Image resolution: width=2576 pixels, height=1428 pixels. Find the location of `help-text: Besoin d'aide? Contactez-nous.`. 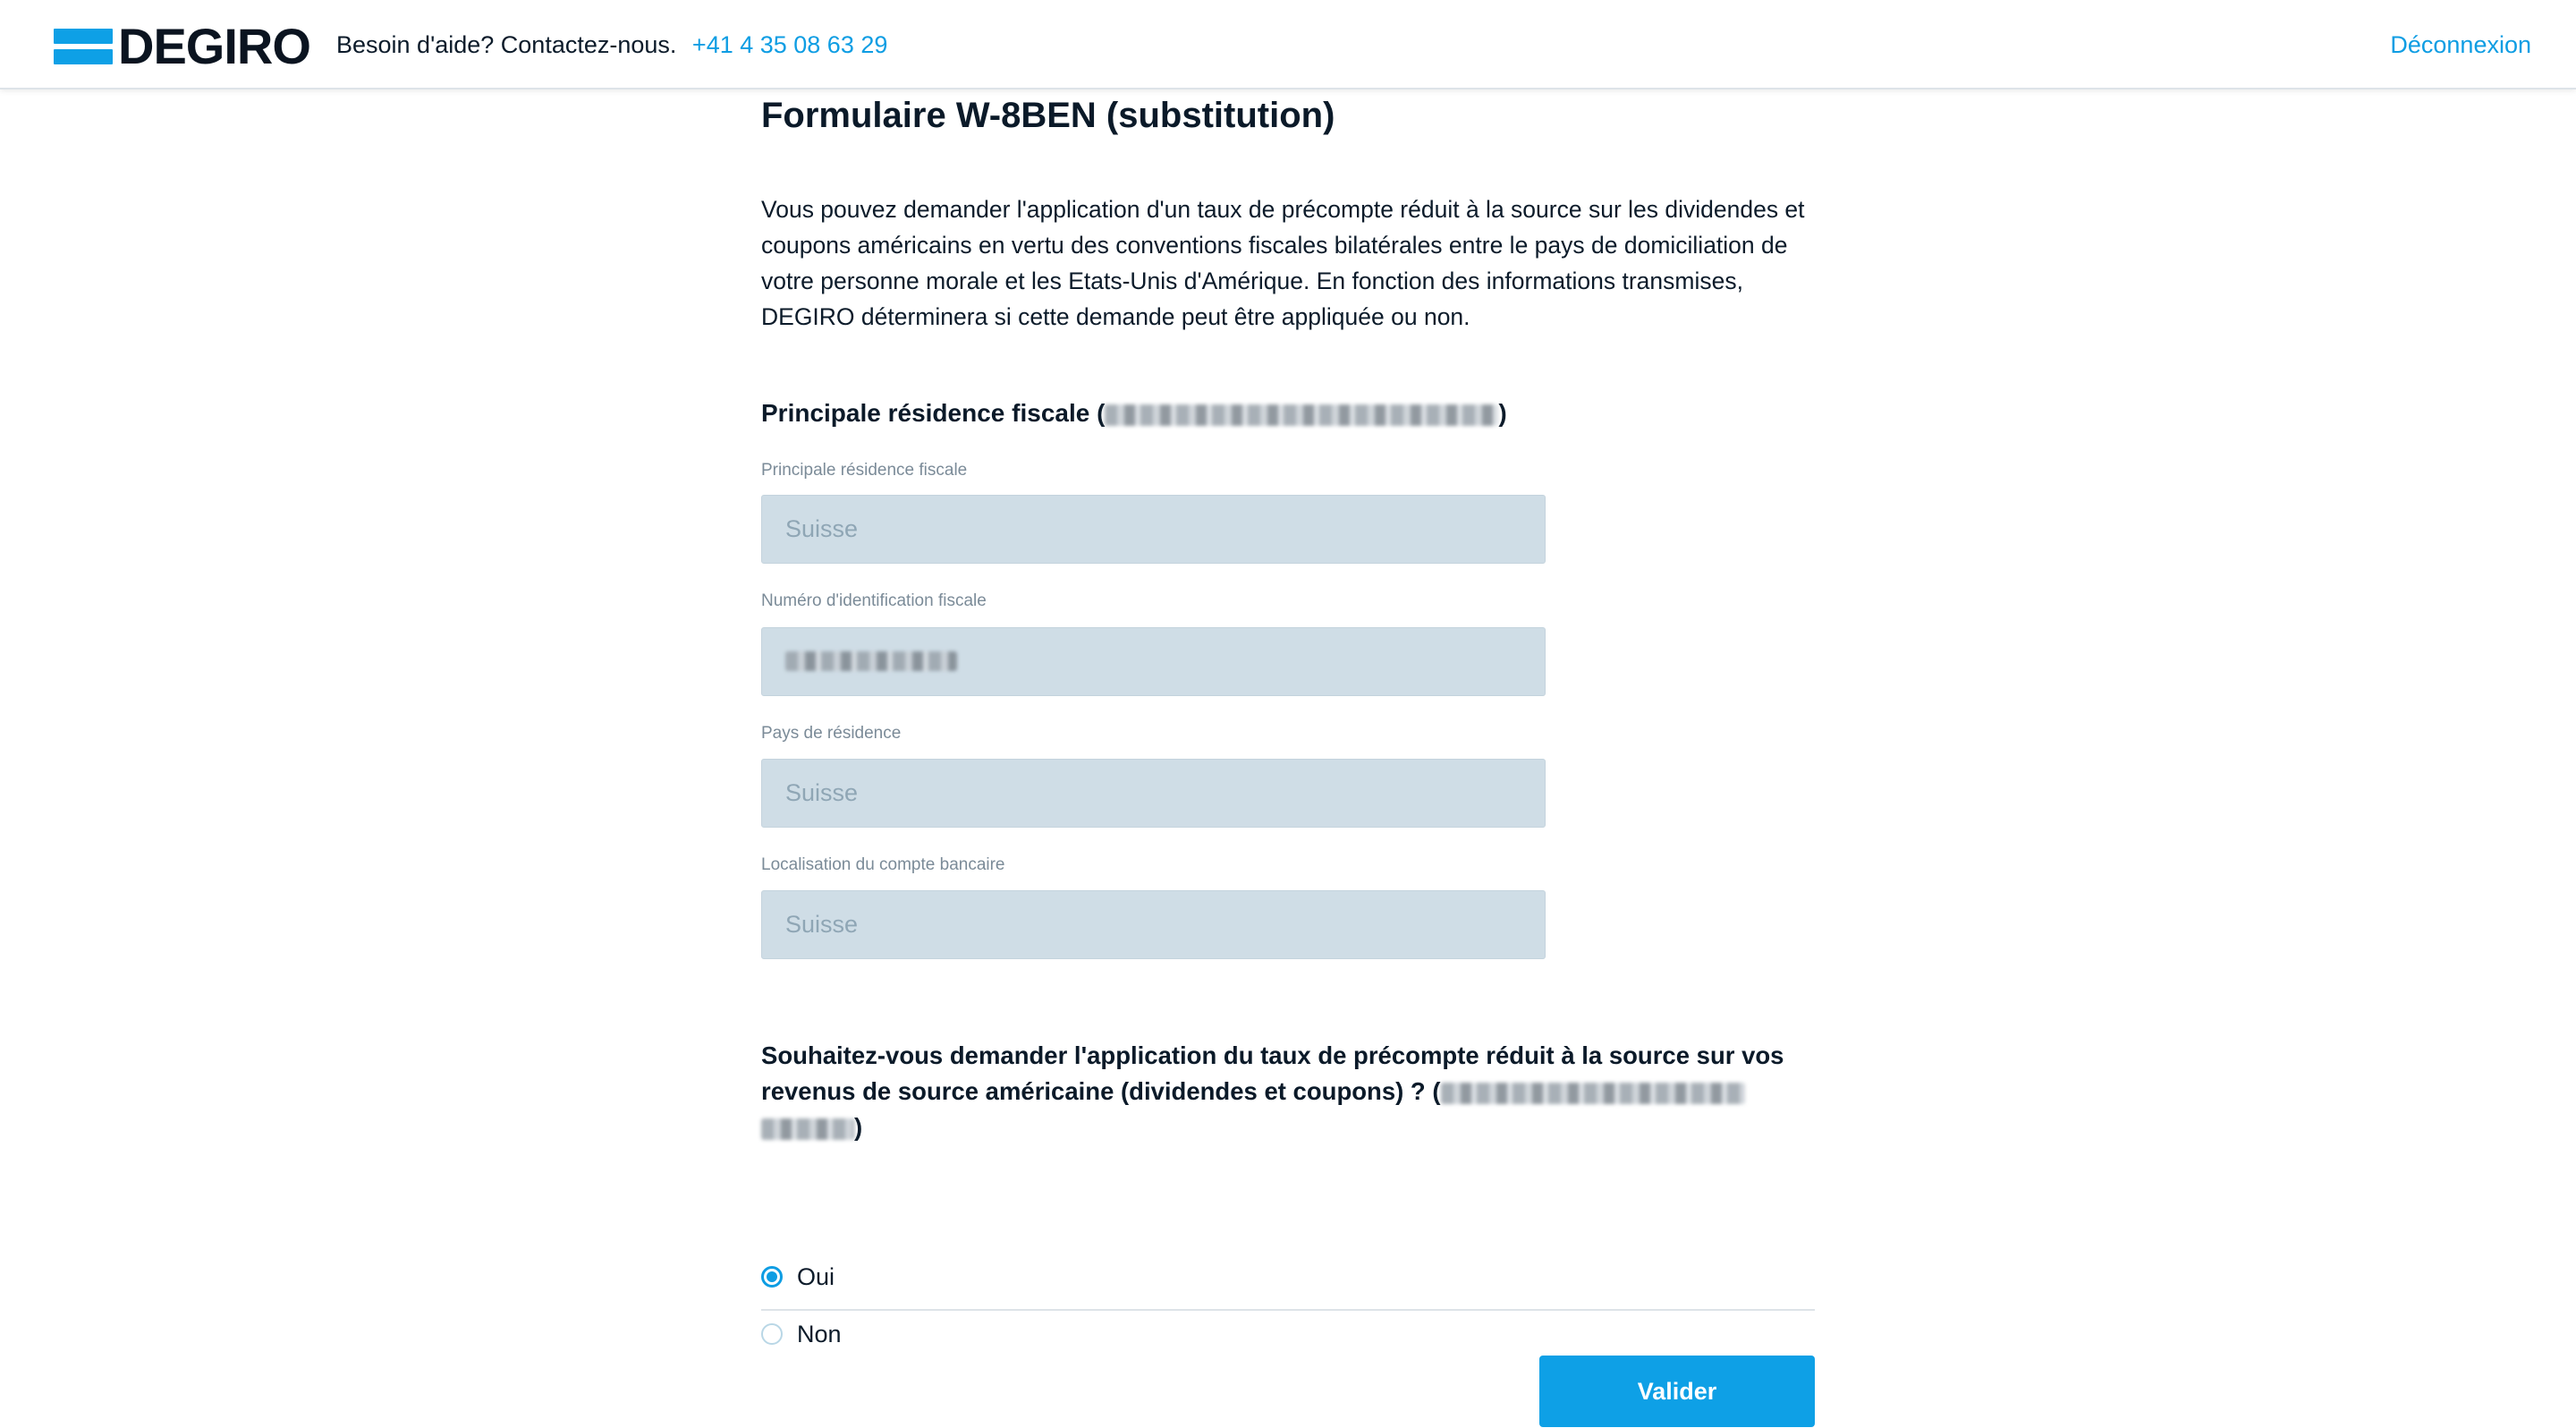

help-text: Besoin d'aide? Contactez-nous. is located at coordinates (506, 44).